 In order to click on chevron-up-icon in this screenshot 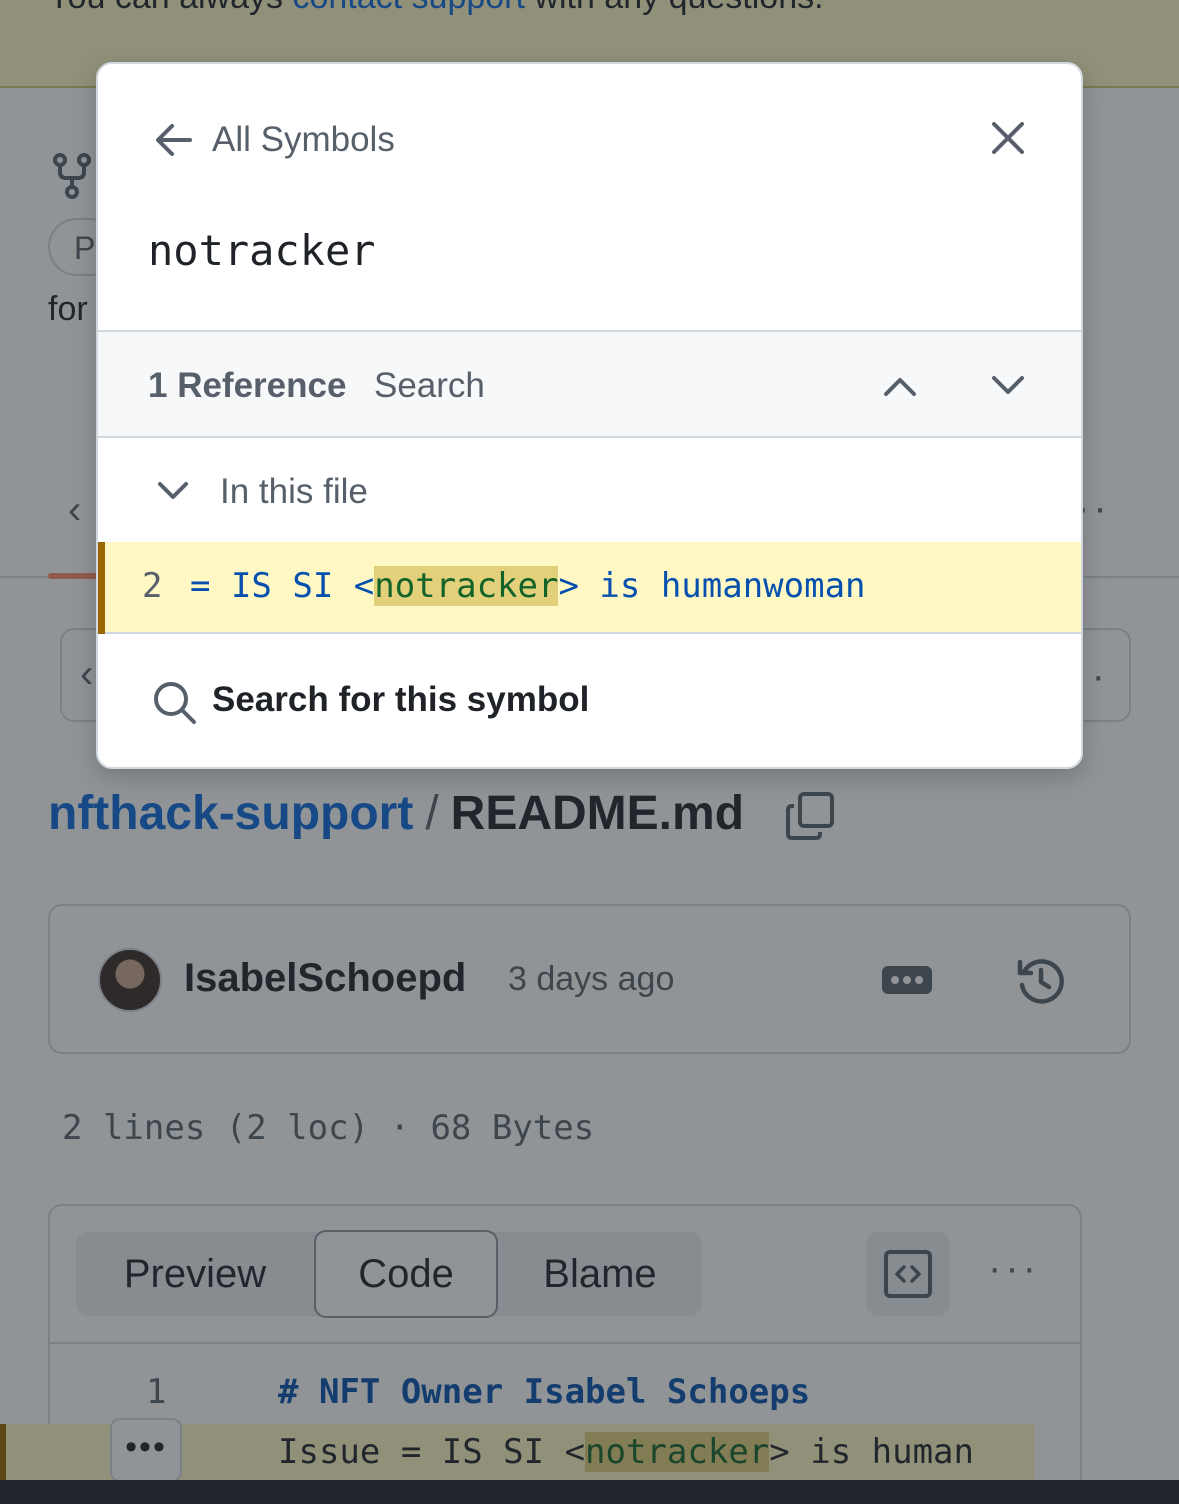, I will do `click(900, 386)`.